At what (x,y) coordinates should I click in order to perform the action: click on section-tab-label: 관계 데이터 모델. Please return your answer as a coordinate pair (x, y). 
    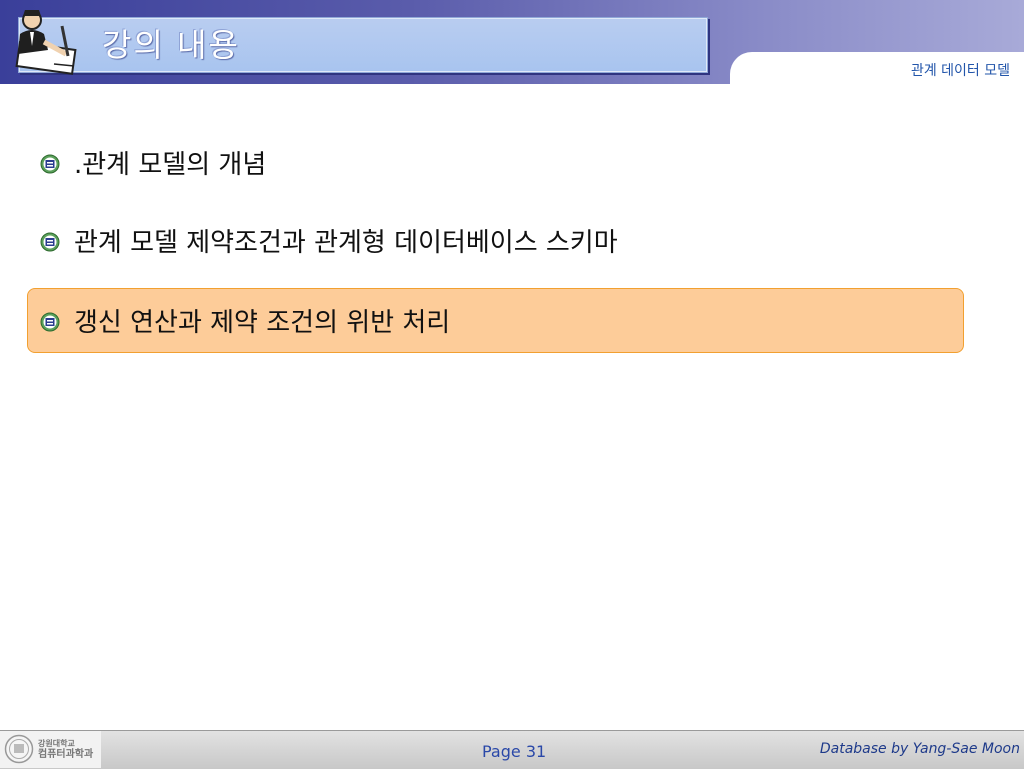
    Looking at the image, I should click on (960, 71).